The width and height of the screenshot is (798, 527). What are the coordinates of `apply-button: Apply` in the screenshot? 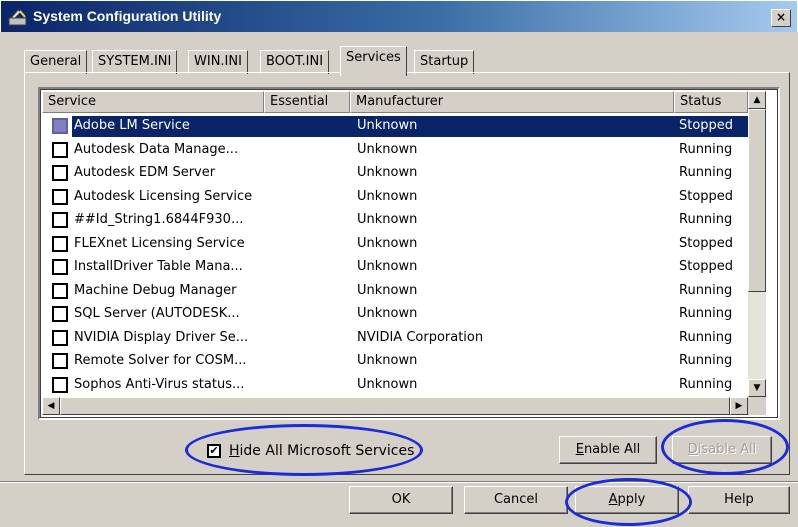 It's located at (627, 500).